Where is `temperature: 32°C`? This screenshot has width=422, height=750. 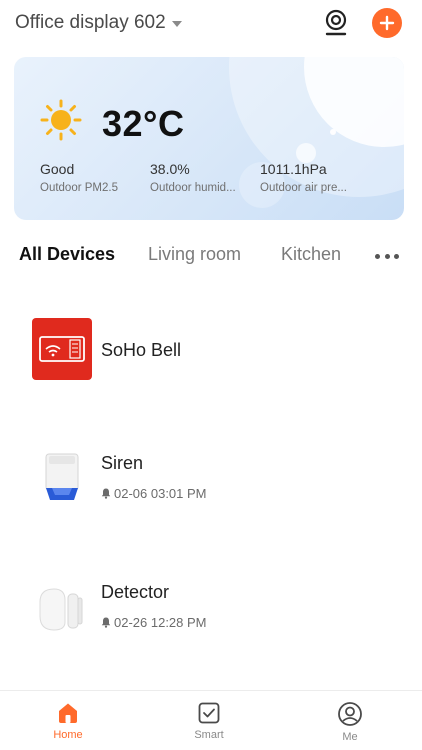
temperature: 32°C is located at coordinates (143, 123).